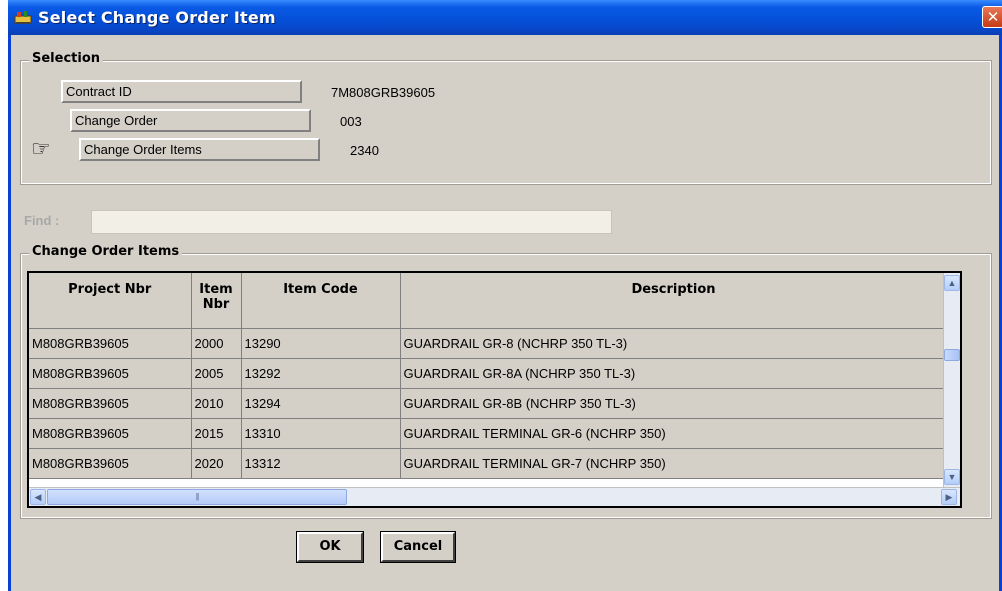  I want to click on change-order-value: 003, so click(351, 121).